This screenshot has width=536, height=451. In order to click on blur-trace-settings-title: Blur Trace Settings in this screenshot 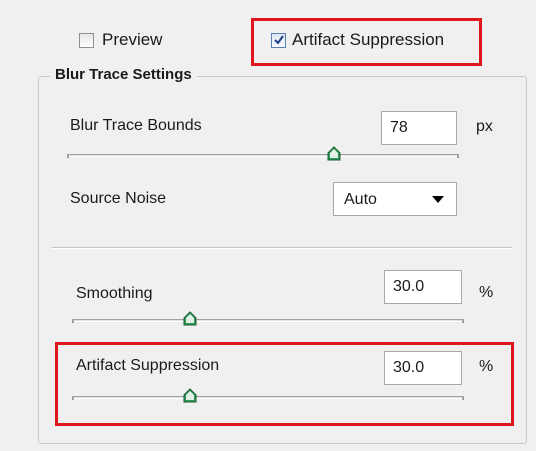, I will do `click(123, 74)`.